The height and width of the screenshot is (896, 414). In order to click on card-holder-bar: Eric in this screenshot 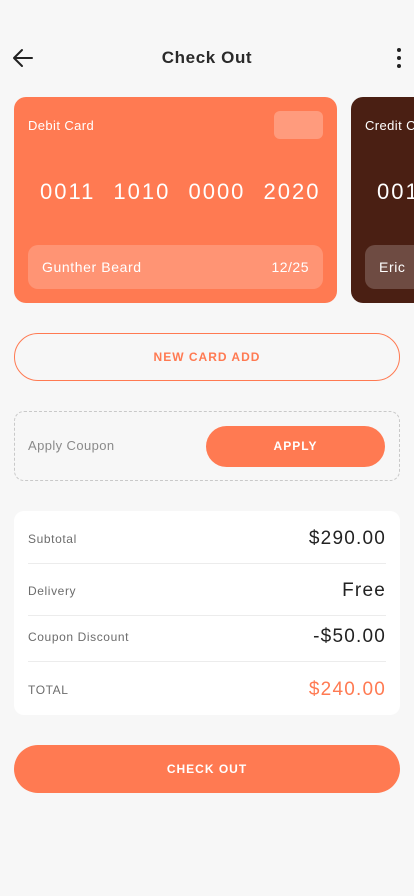, I will do `click(389, 267)`.